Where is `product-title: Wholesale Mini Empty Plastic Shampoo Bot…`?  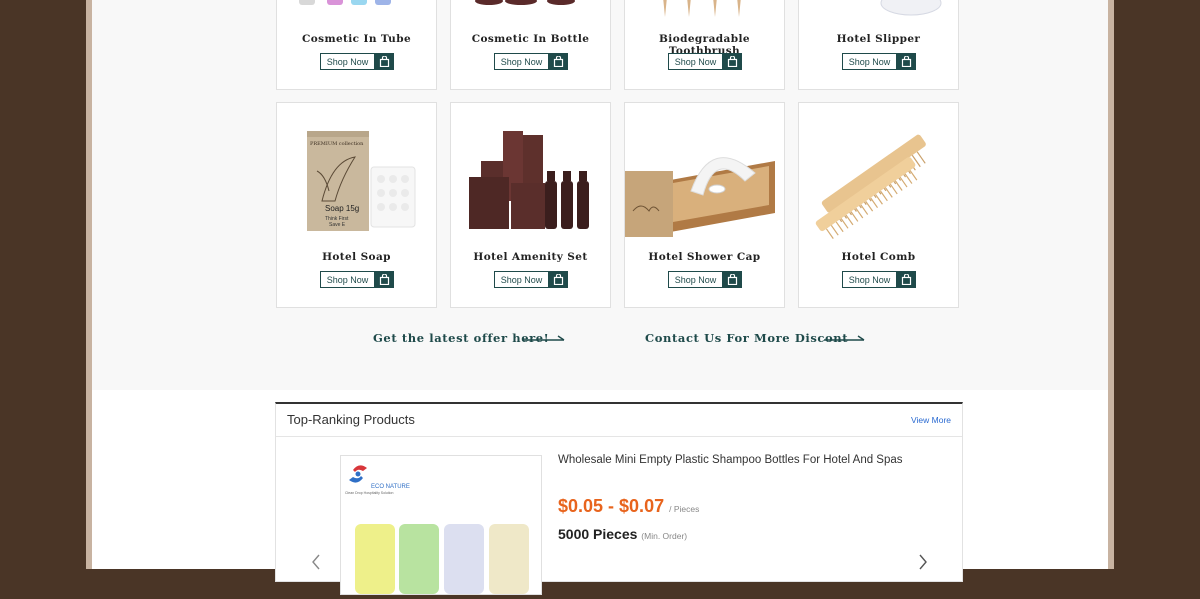 product-title: Wholesale Mini Empty Plastic Shampoo Bot… is located at coordinates (730, 460).